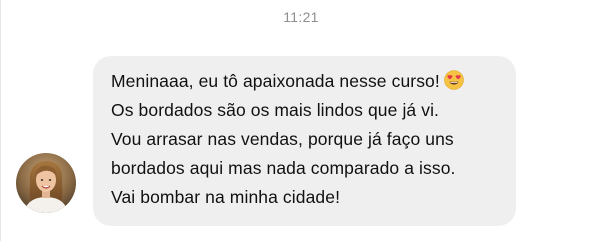 Image resolution: width=600 pixels, height=241 pixels. I want to click on profile-photo, so click(46, 183).